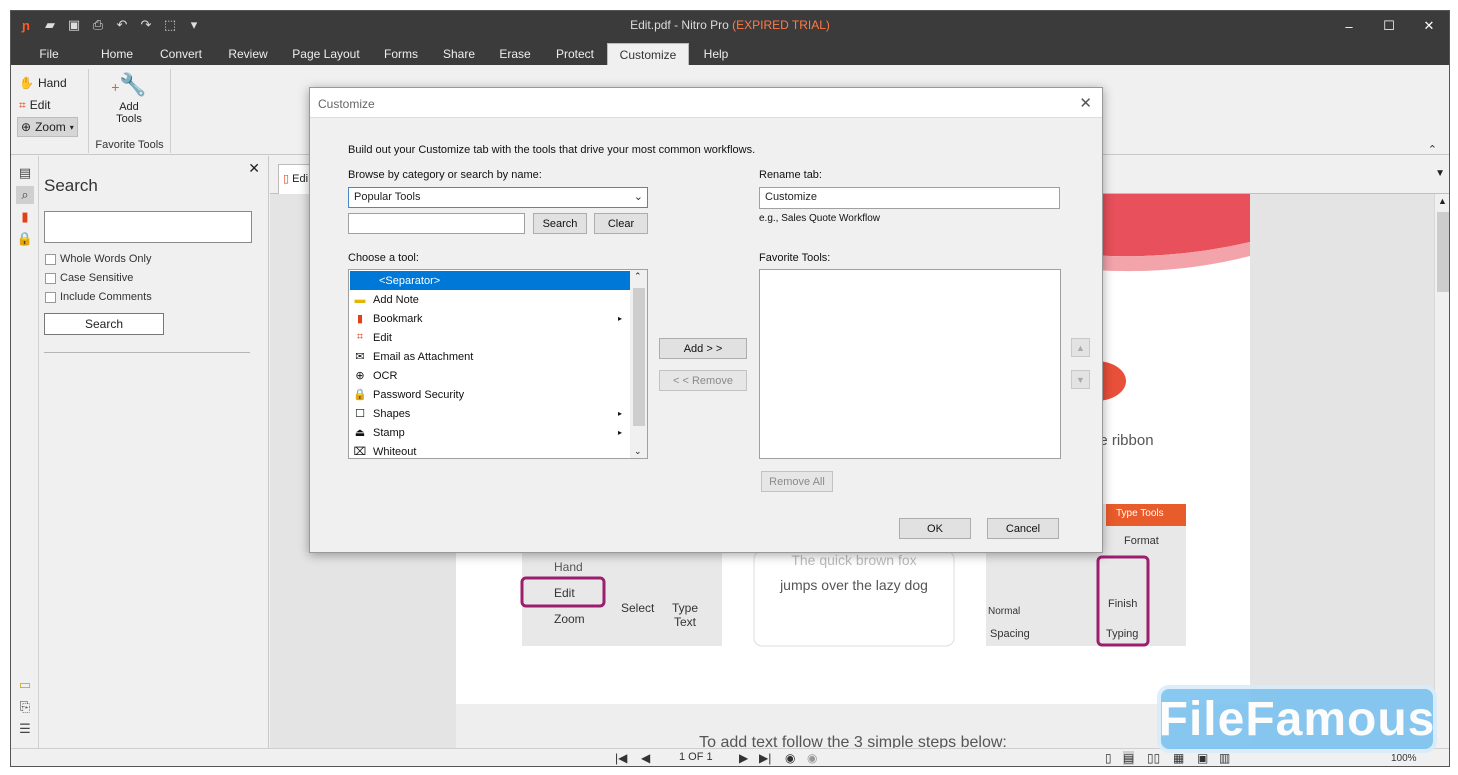  Describe the element at coordinates (638, 276) in the screenshot. I see `scroll-up-icon: ⌃` at that location.